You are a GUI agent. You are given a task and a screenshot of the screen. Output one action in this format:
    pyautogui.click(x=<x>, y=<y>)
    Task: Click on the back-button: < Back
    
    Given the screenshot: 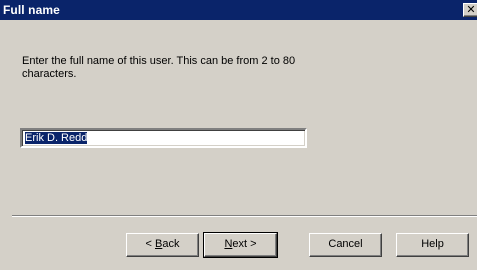 What is the action you would take?
    pyautogui.click(x=162, y=245)
    